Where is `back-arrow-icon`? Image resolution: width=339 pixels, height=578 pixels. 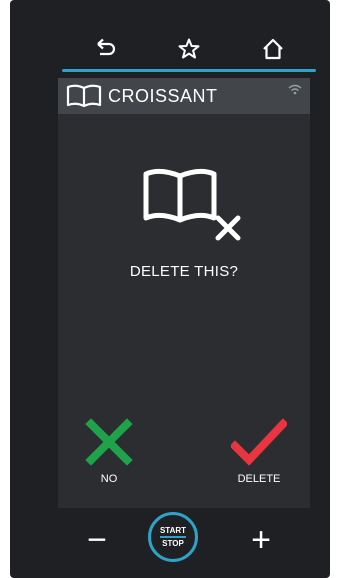
back-arrow-icon is located at coordinates (106, 47).